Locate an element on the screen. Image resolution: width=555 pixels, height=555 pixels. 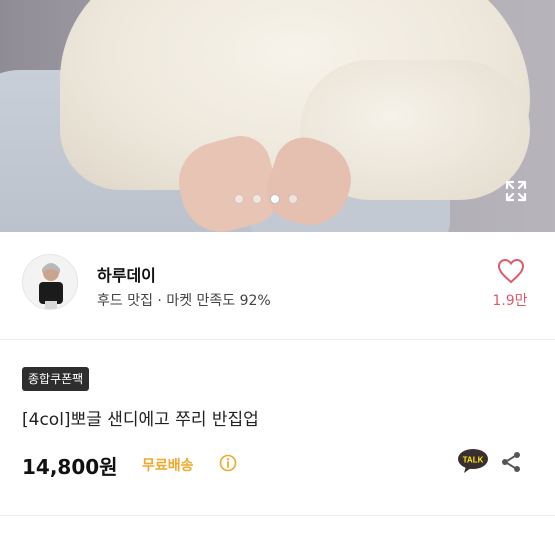
shop-subtitle: 후드 맛집 · 마켓 만족도 92% is located at coordinates (184, 301).